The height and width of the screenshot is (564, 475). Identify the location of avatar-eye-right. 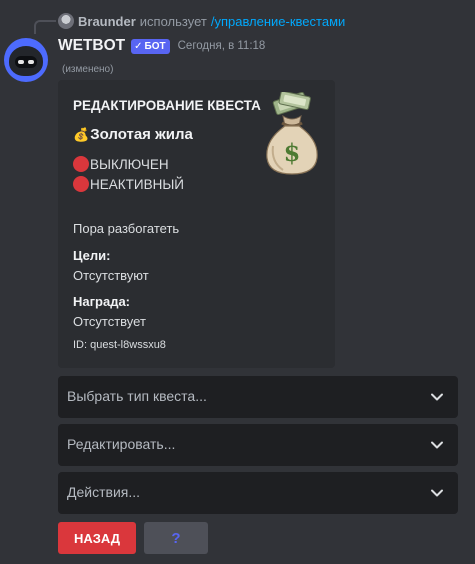
(31, 62).